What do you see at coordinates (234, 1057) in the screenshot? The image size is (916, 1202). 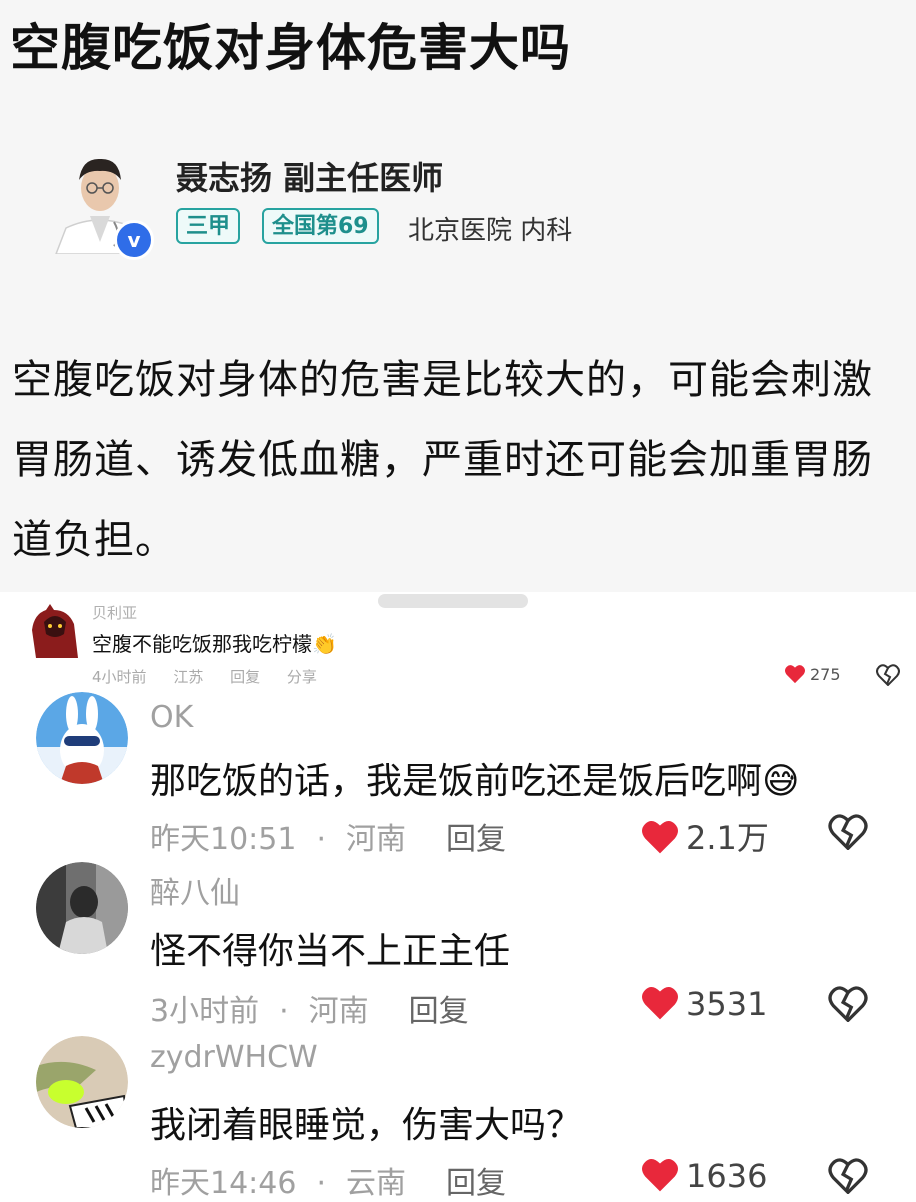 I see `comment-username: zydrWHCW` at bounding box center [234, 1057].